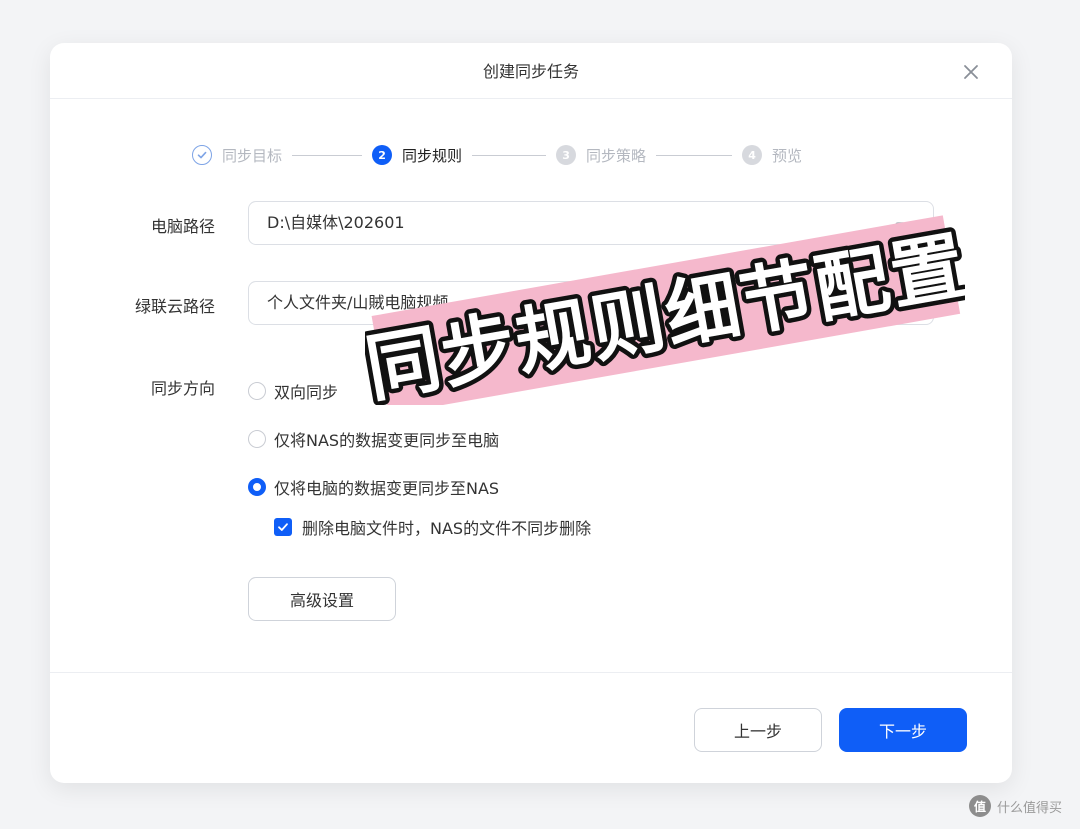 The width and height of the screenshot is (1080, 829). I want to click on step-preview: 4 预览, so click(772, 155).